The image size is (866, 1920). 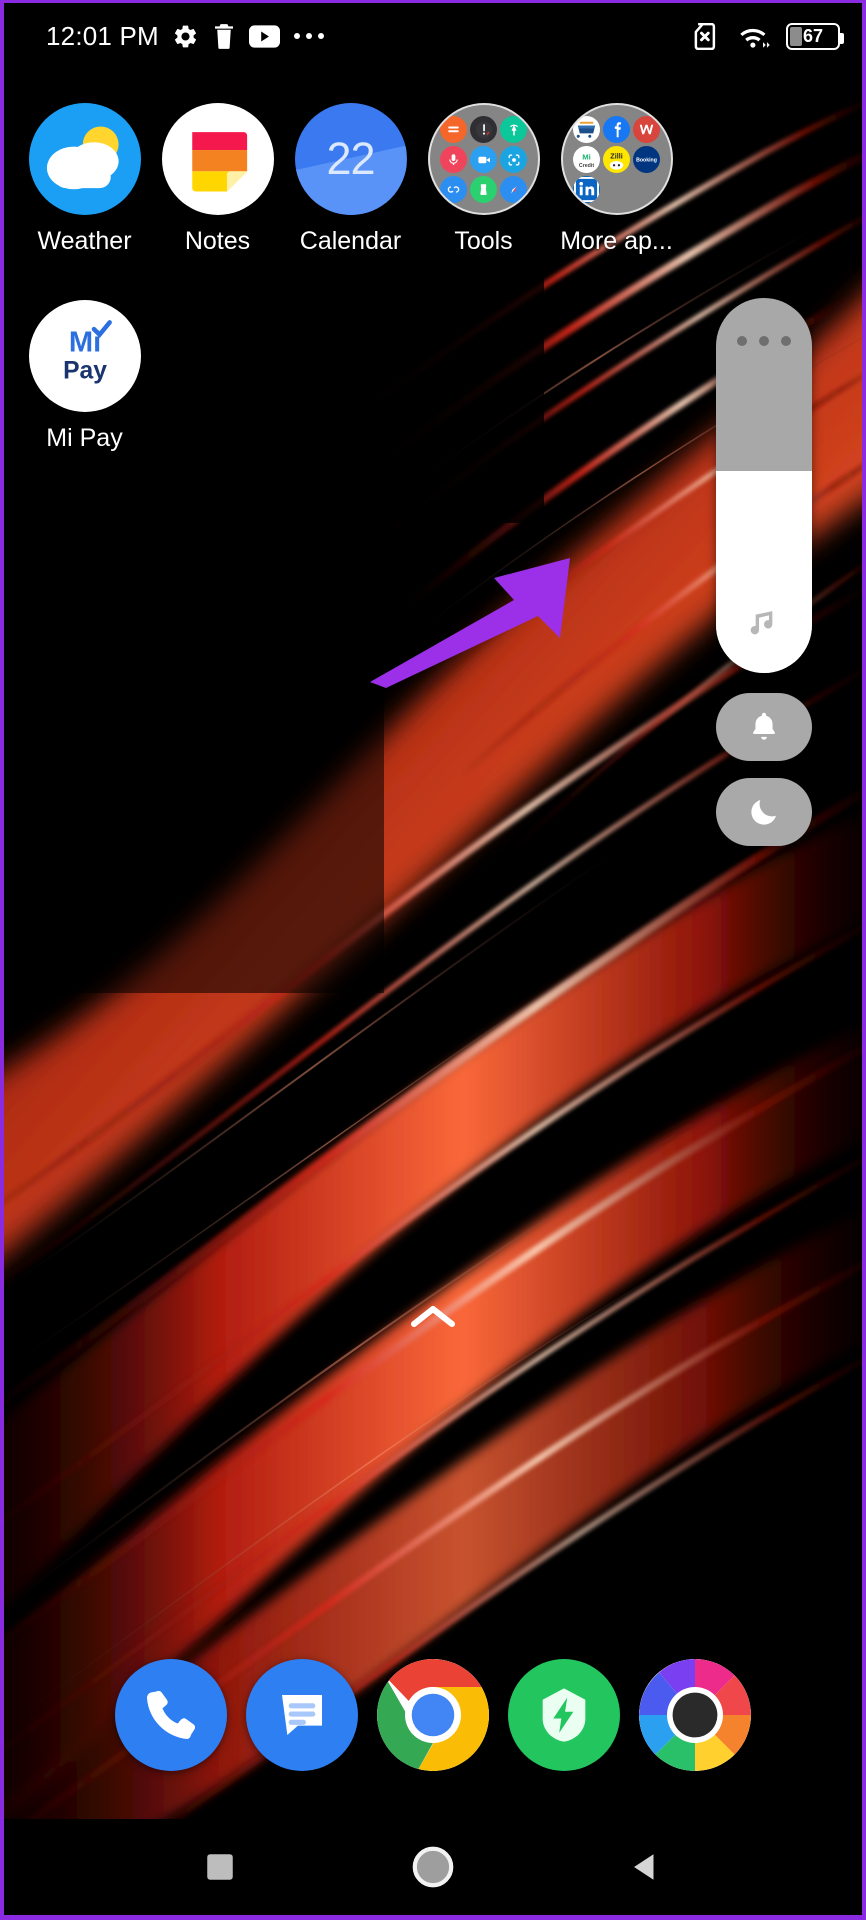 What do you see at coordinates (484, 620) in the screenshot?
I see `purple-pointer-arrow` at bounding box center [484, 620].